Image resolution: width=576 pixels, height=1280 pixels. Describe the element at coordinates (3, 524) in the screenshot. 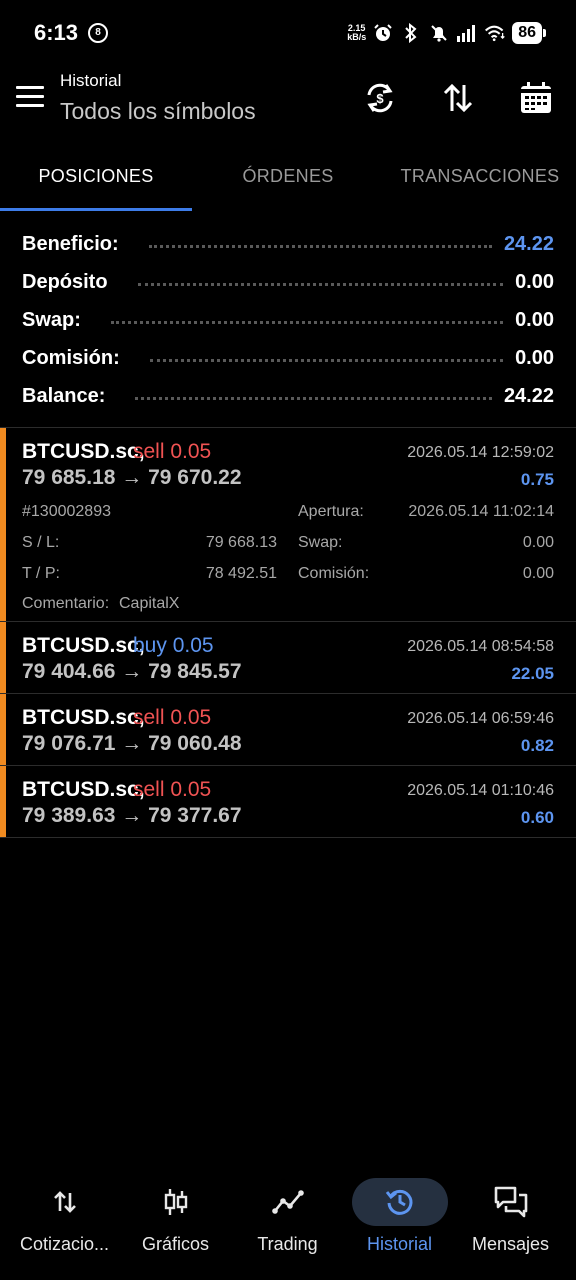

I see `deal-selection-bar` at that location.